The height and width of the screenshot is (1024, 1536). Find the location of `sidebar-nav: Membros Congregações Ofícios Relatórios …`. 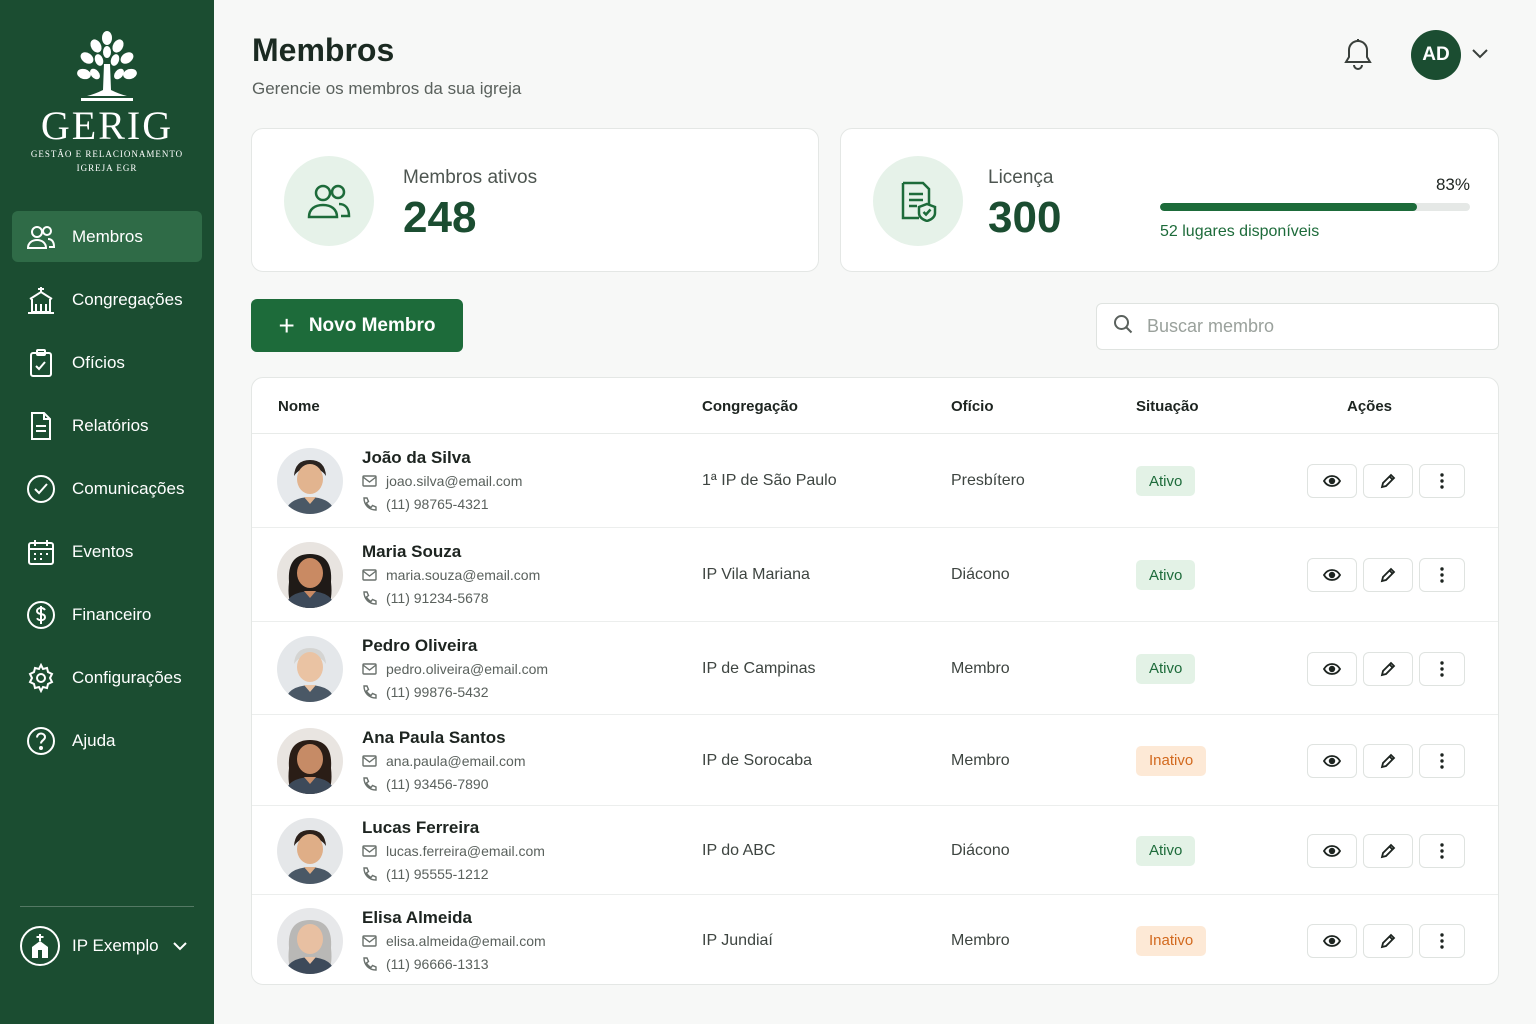

sidebar-nav: Membros Congregações Ofícios Relatórios … is located at coordinates (107, 494).